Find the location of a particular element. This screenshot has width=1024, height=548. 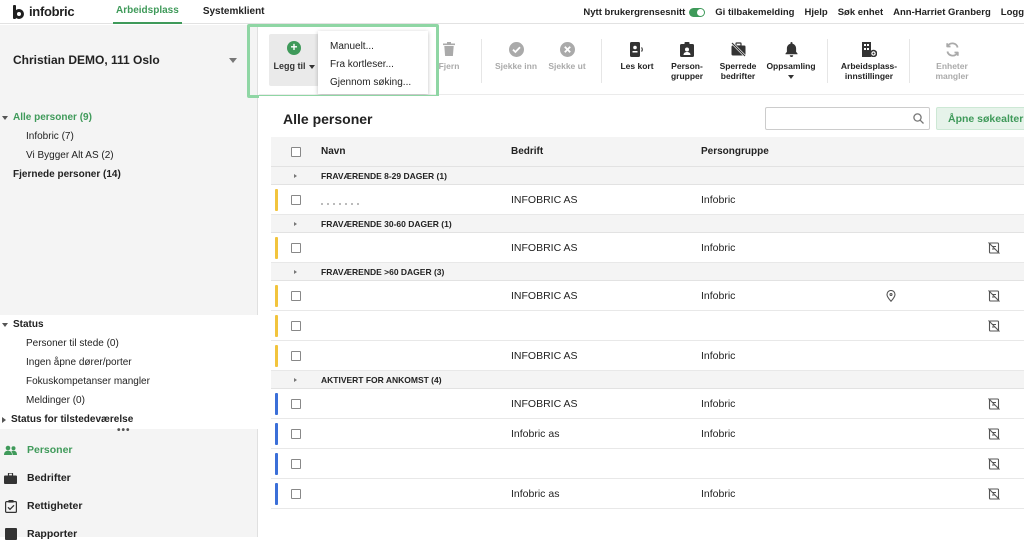

status-item-messages: Meldinger (0) is located at coordinates (129, 400).